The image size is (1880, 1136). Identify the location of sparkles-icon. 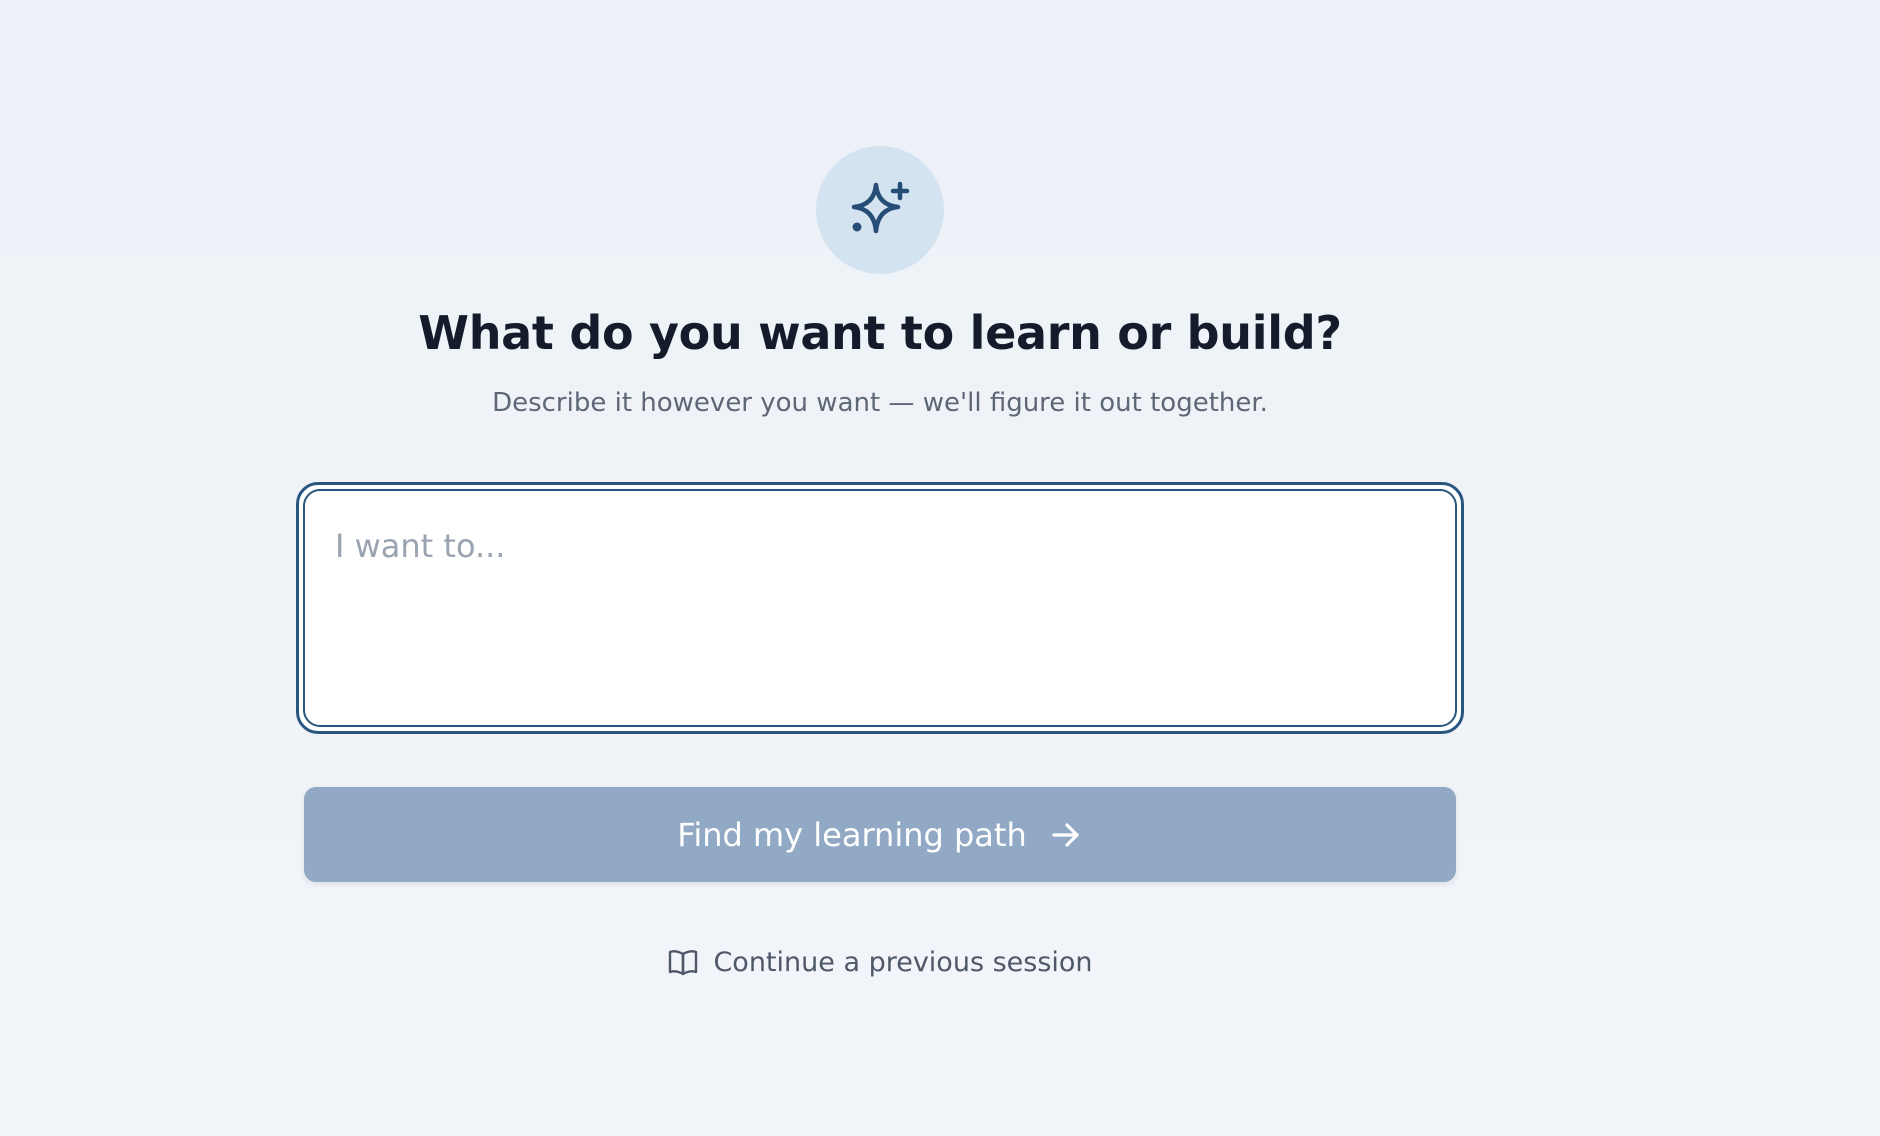
(880, 210).